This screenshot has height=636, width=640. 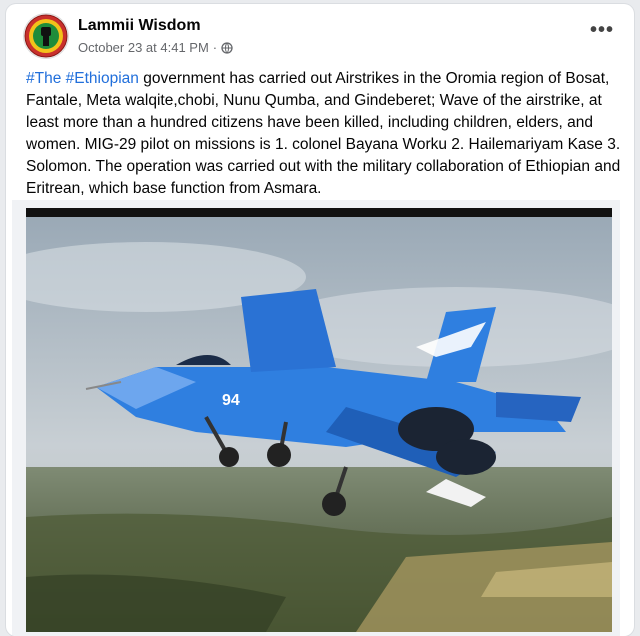 I want to click on hashtag-link: #Ethiopian, so click(x=102, y=78).